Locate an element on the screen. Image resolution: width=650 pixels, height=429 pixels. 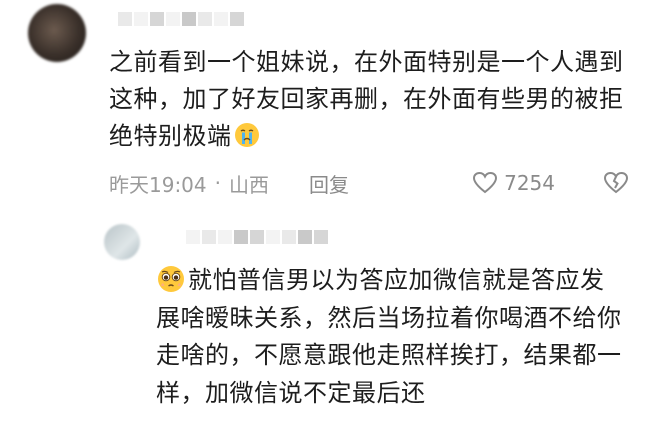
like-group: 7254 is located at coordinates (550, 183).